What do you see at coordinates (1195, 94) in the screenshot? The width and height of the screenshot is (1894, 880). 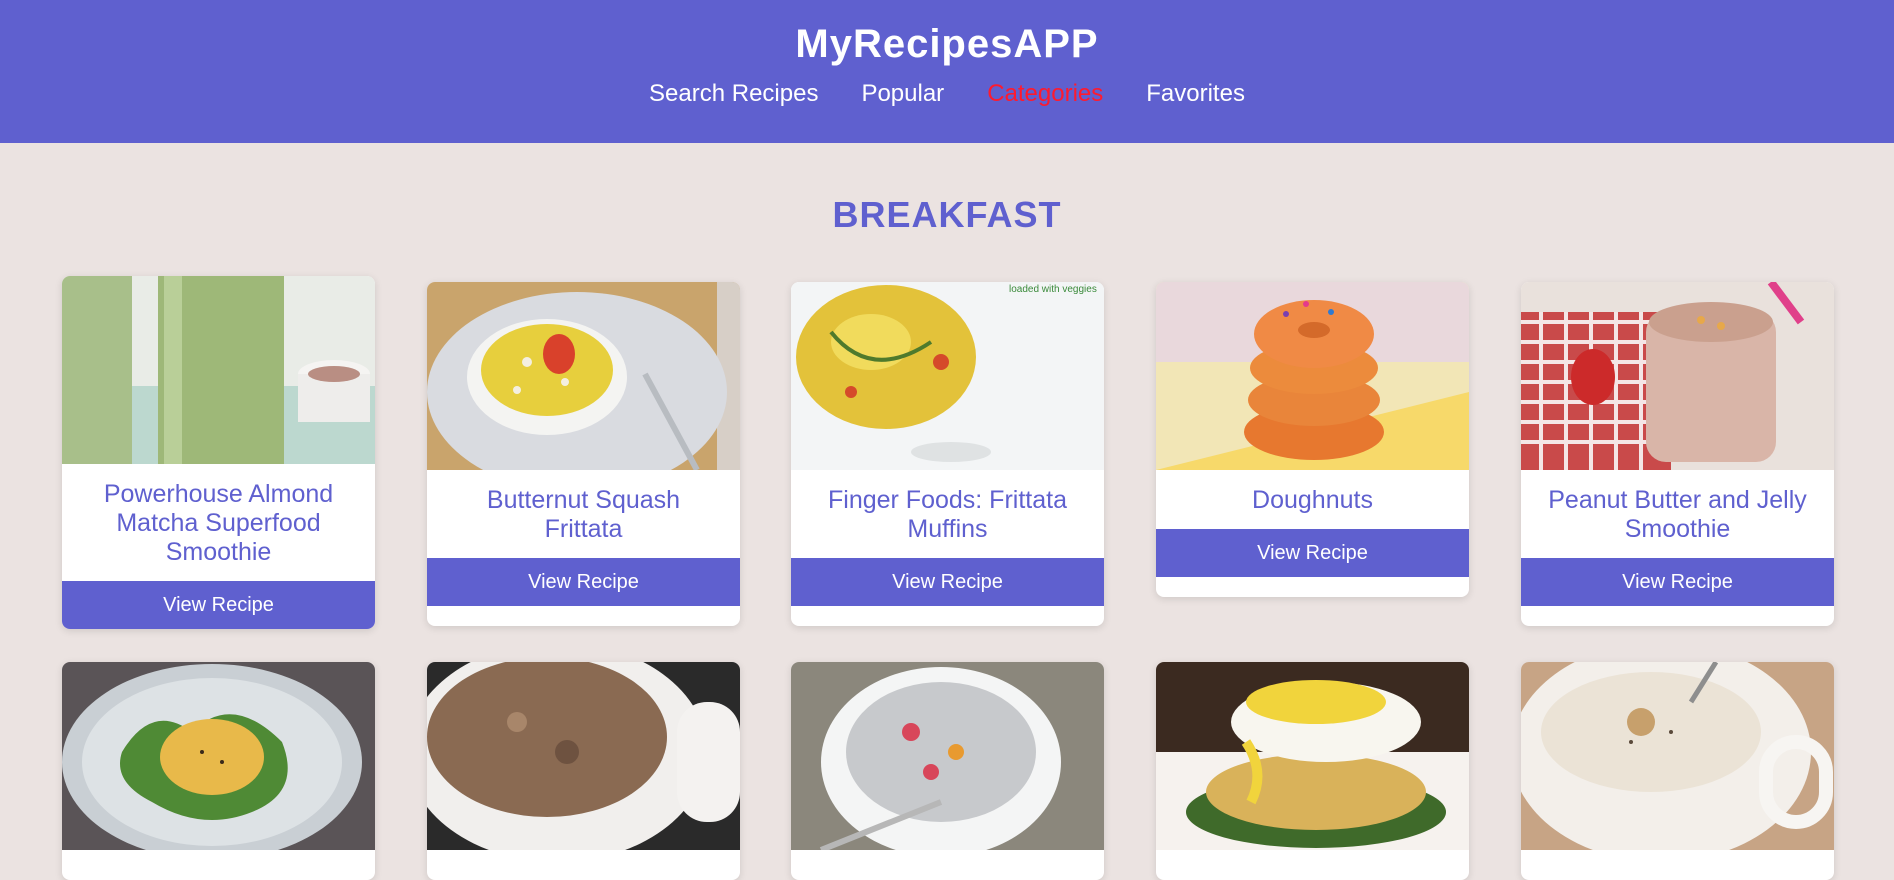 I see `nav-favorites: Favorites` at bounding box center [1195, 94].